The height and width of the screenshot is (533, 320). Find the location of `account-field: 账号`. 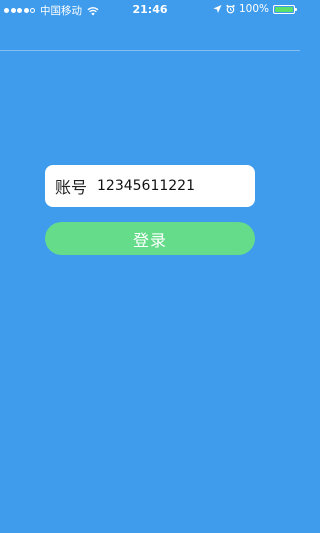

account-field: 账号 is located at coordinates (150, 186).